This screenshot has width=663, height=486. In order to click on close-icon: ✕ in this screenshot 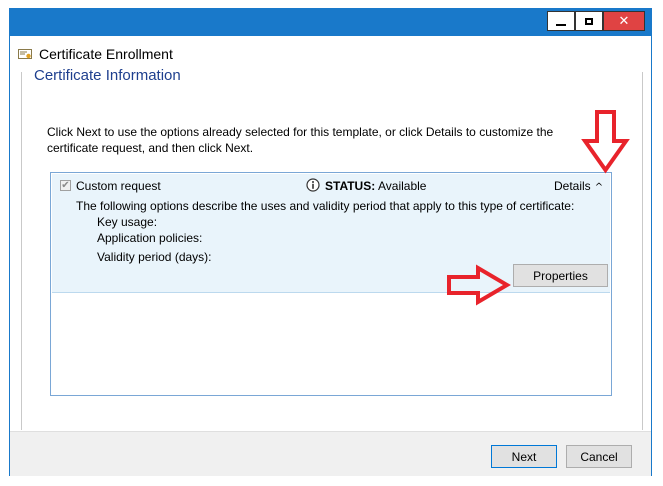, I will do `click(624, 21)`.